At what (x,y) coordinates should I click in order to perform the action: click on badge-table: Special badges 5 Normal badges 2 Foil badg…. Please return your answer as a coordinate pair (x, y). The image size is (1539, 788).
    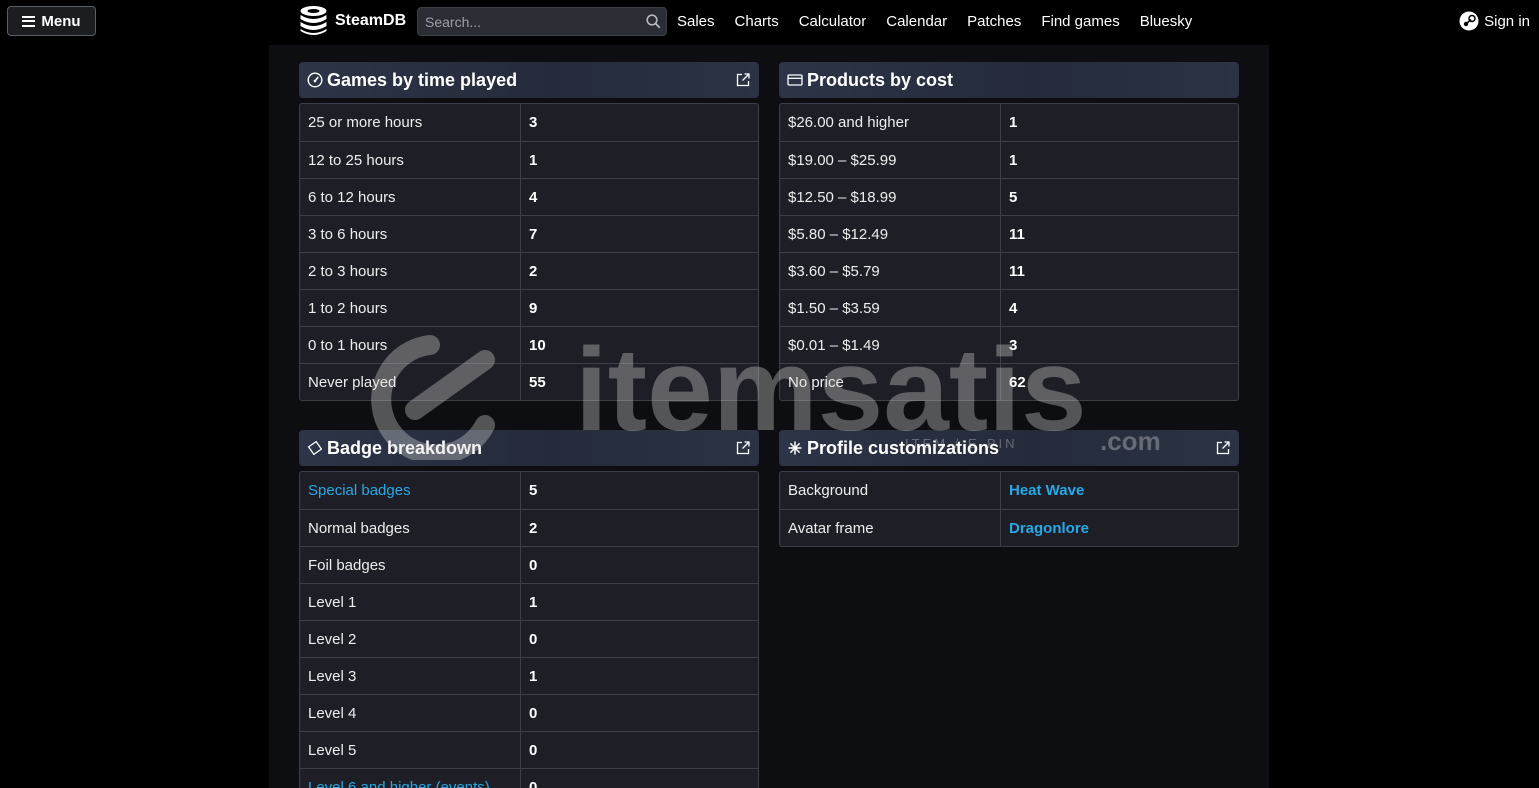
    Looking at the image, I should click on (529, 629).